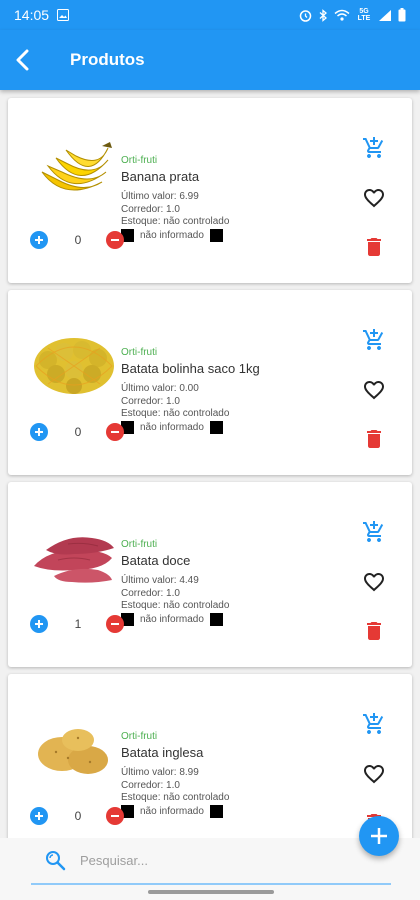  I want to click on status-time: 14:05, so click(32, 15).